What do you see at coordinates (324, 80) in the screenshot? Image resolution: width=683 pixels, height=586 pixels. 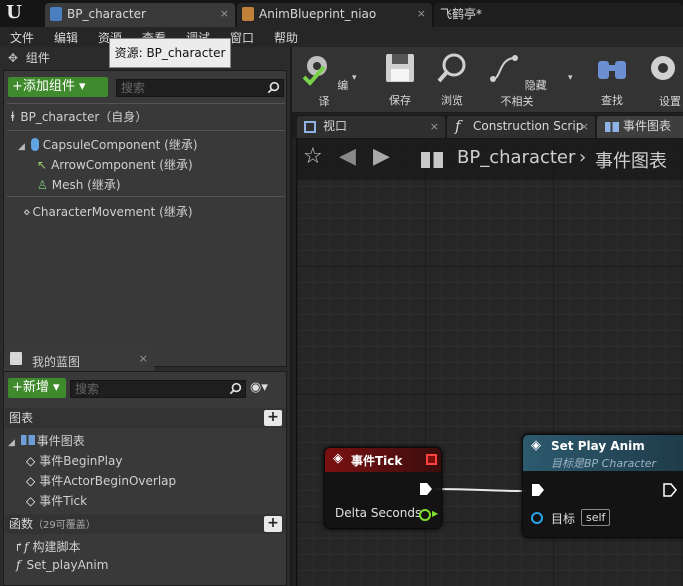 I see `compile-button: 编译` at bounding box center [324, 80].